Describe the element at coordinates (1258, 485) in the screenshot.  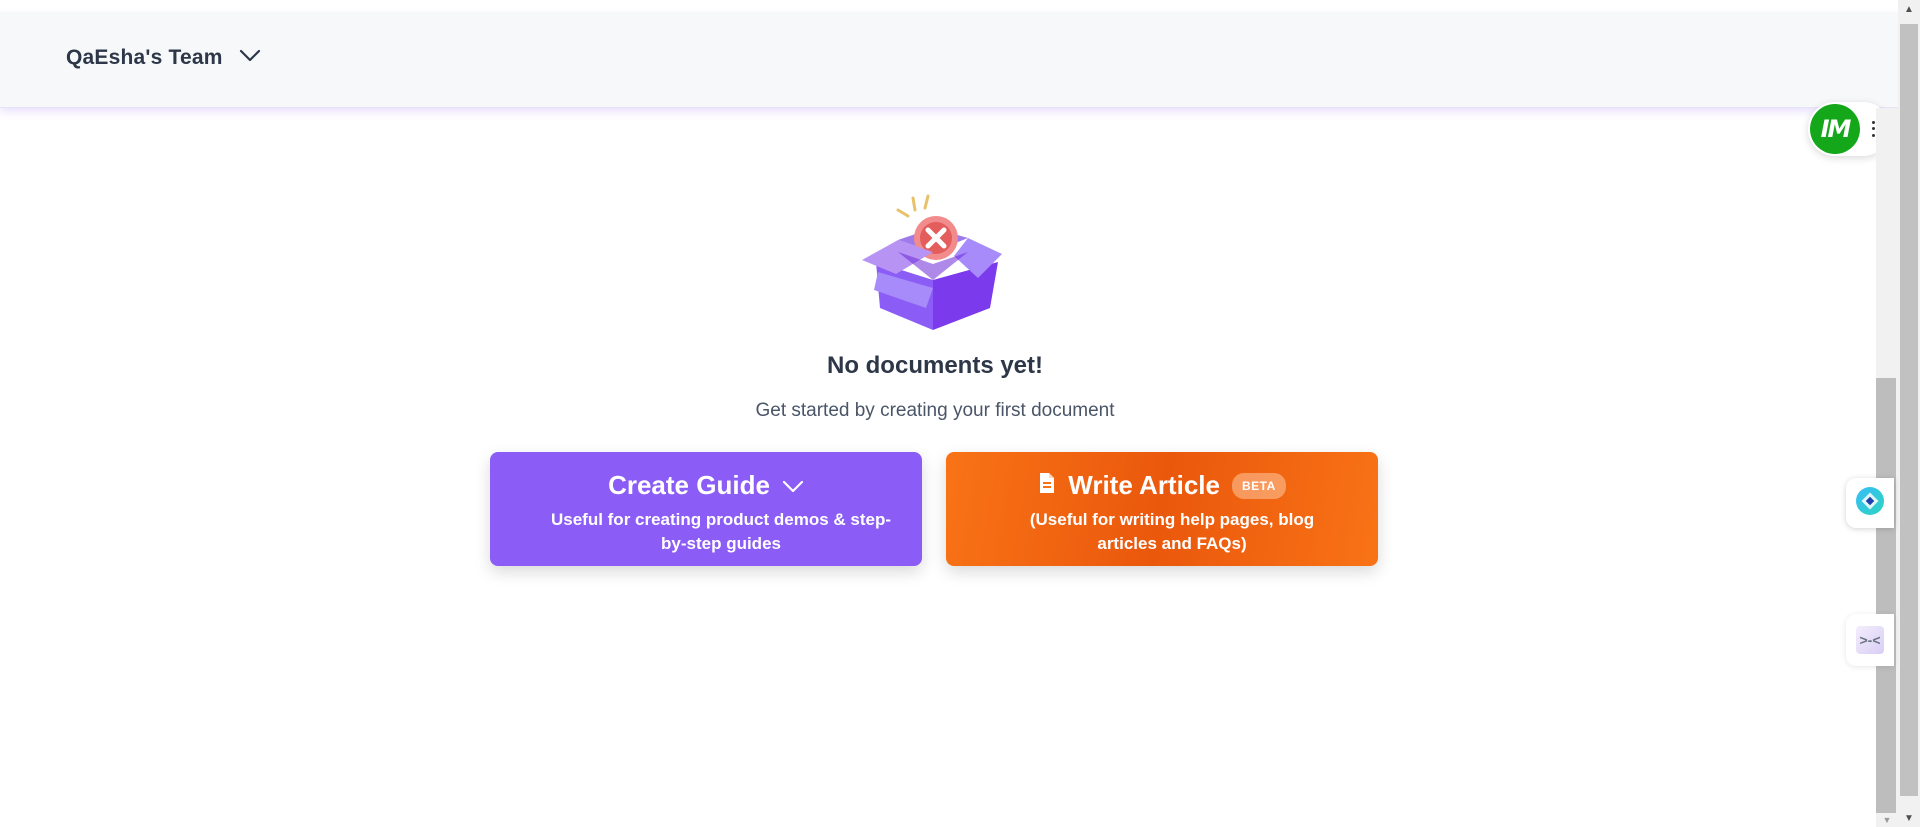
I see `beta-badge: BETA` at that location.